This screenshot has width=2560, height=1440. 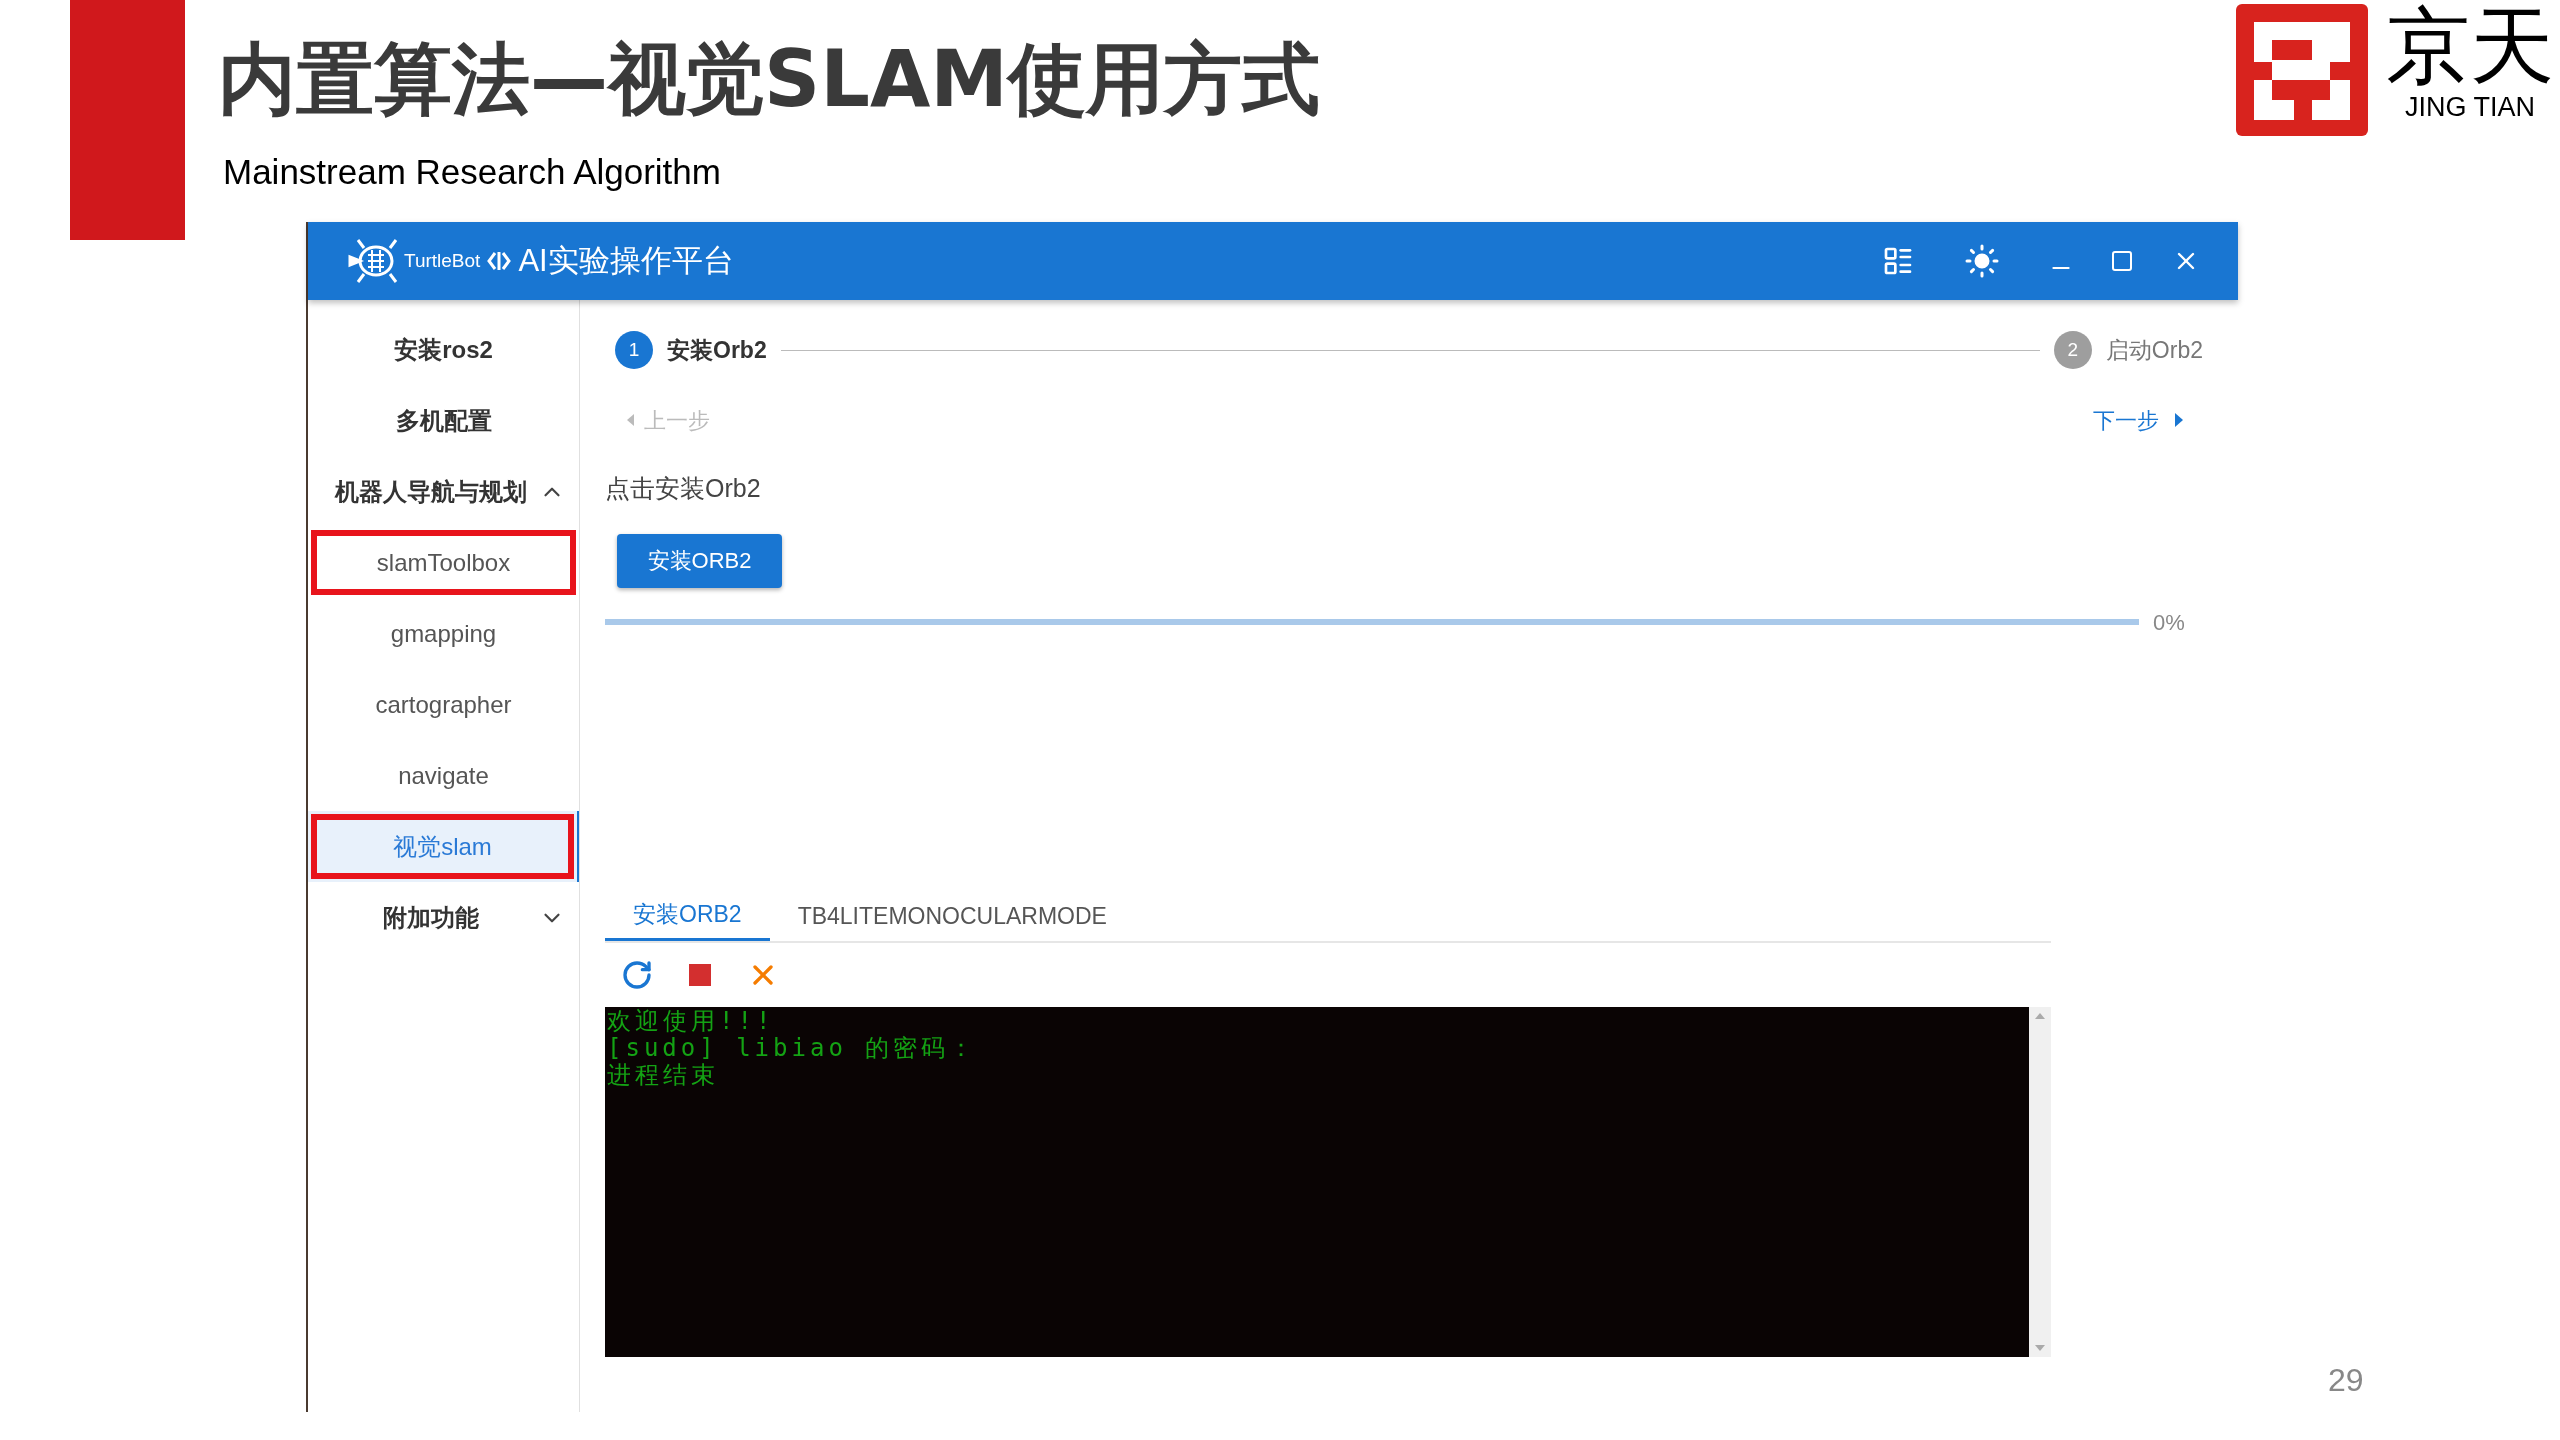 I want to click on sidebar-item: navigate, so click(x=443, y=775).